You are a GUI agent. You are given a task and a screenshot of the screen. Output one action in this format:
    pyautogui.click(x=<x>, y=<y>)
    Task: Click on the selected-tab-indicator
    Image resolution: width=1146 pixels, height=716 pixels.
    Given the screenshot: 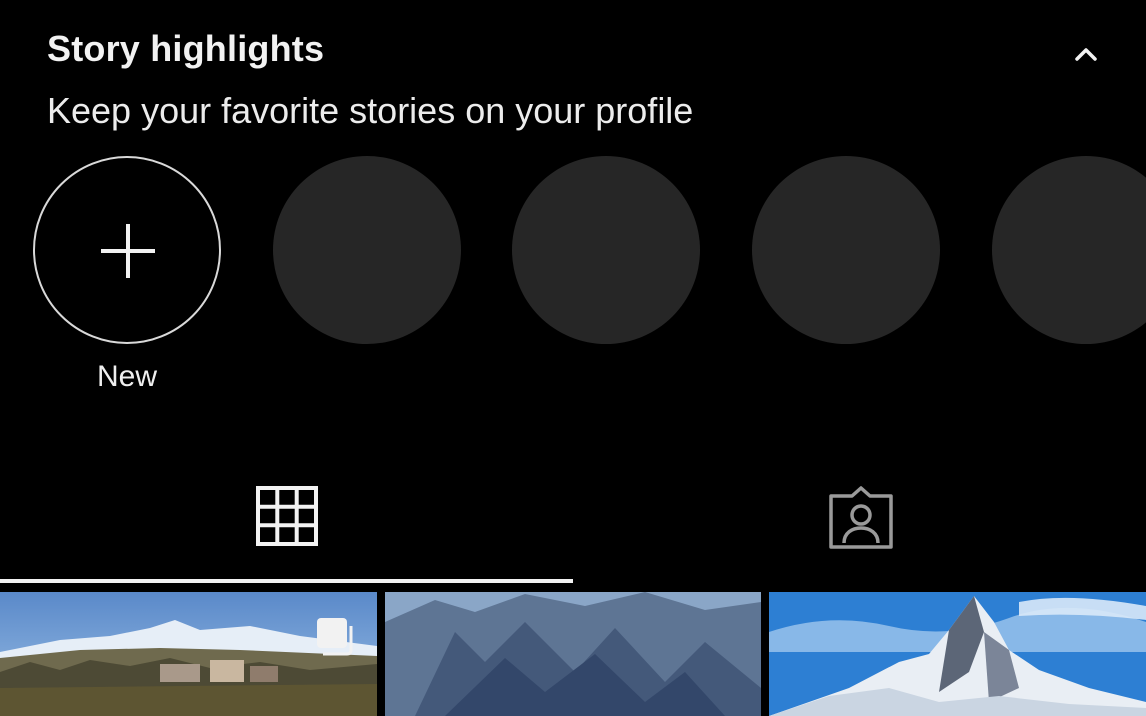 What is the action you would take?
    pyautogui.click(x=286, y=581)
    